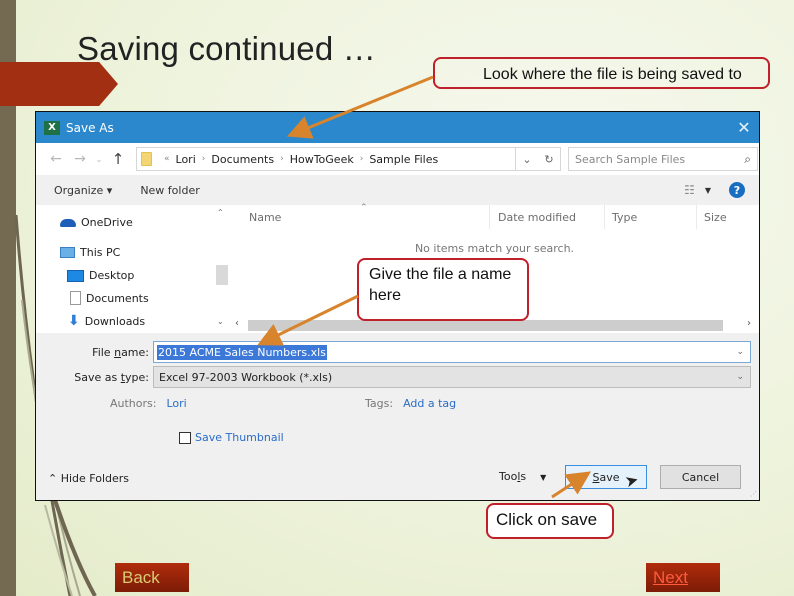  I want to click on save-thumbnail-label: Save Thumbnail, so click(239, 437).